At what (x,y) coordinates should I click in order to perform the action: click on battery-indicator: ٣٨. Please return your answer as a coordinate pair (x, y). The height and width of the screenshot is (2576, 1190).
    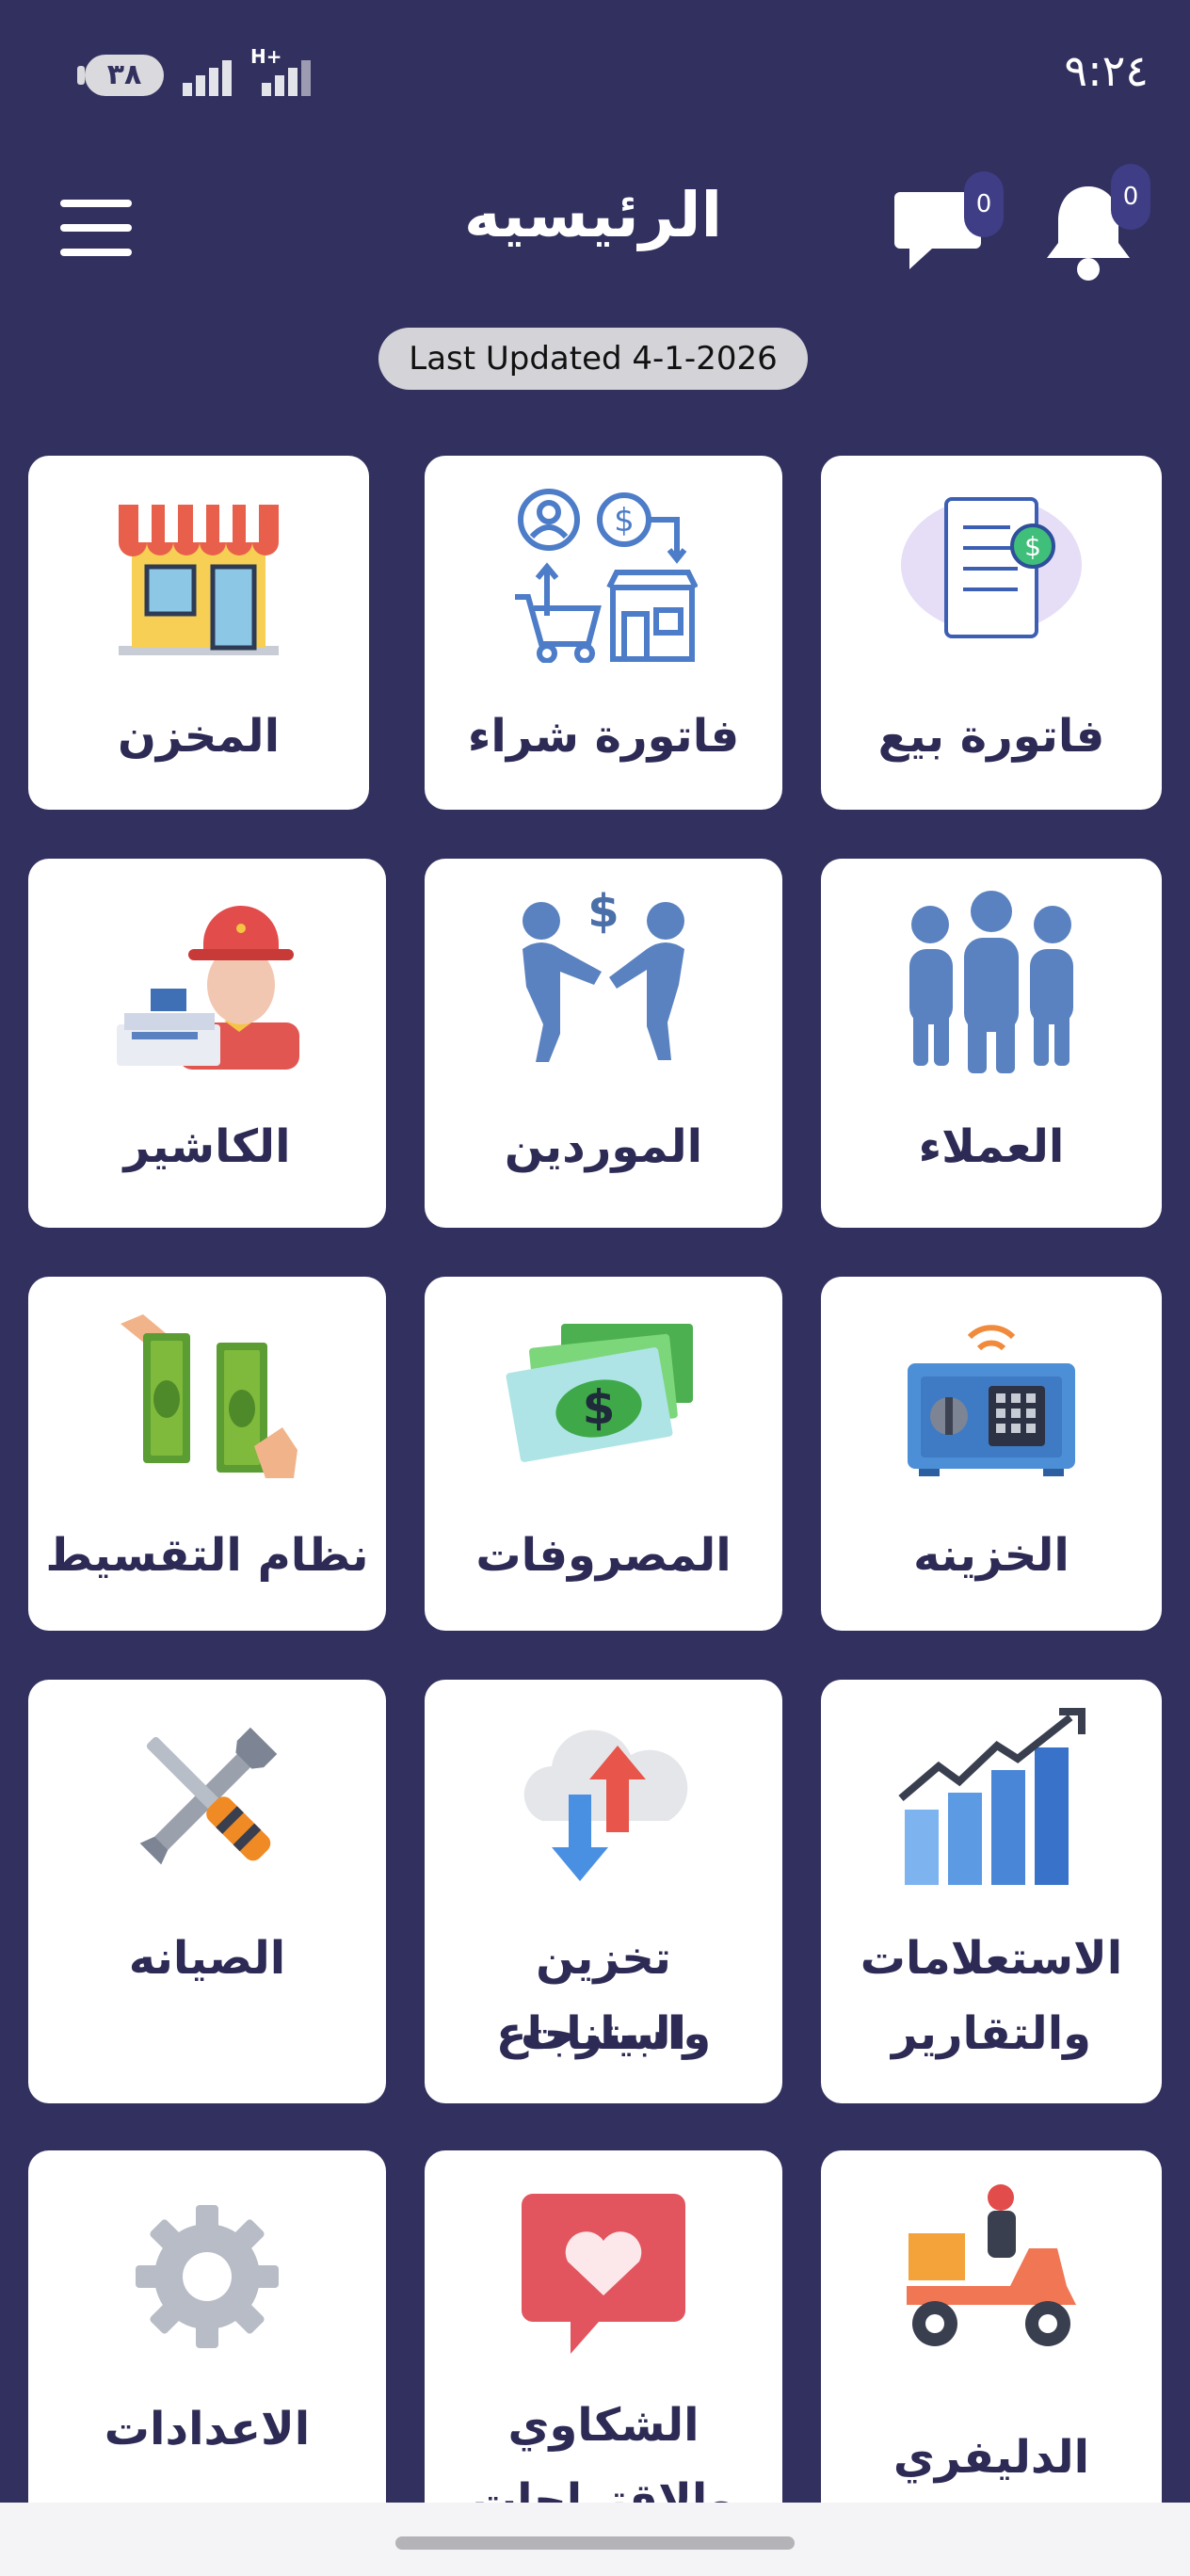
    Looking at the image, I should click on (124, 75).